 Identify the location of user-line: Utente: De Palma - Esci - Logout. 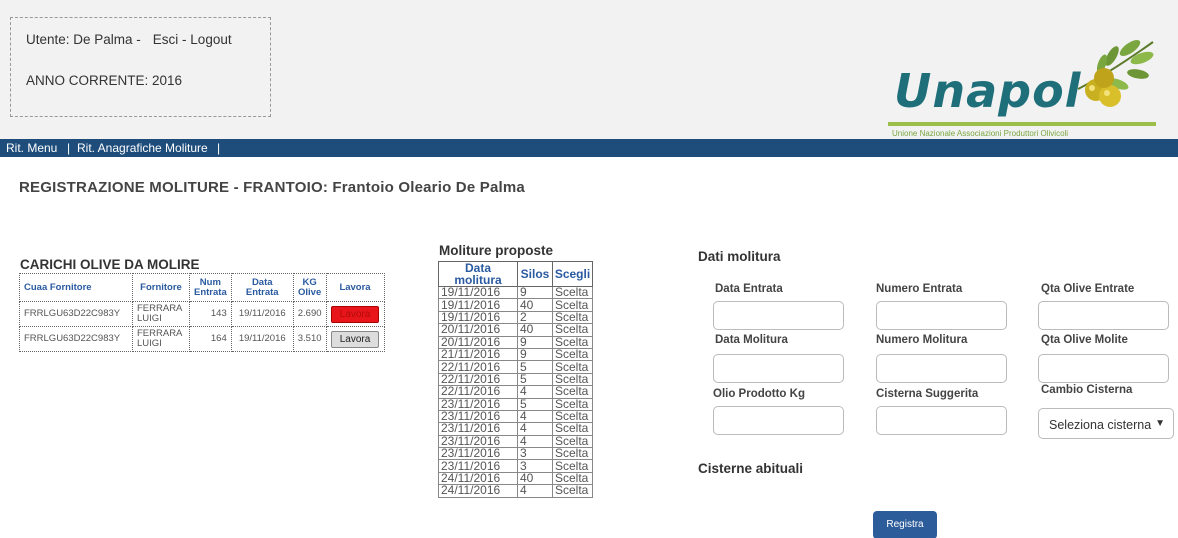
(129, 39).